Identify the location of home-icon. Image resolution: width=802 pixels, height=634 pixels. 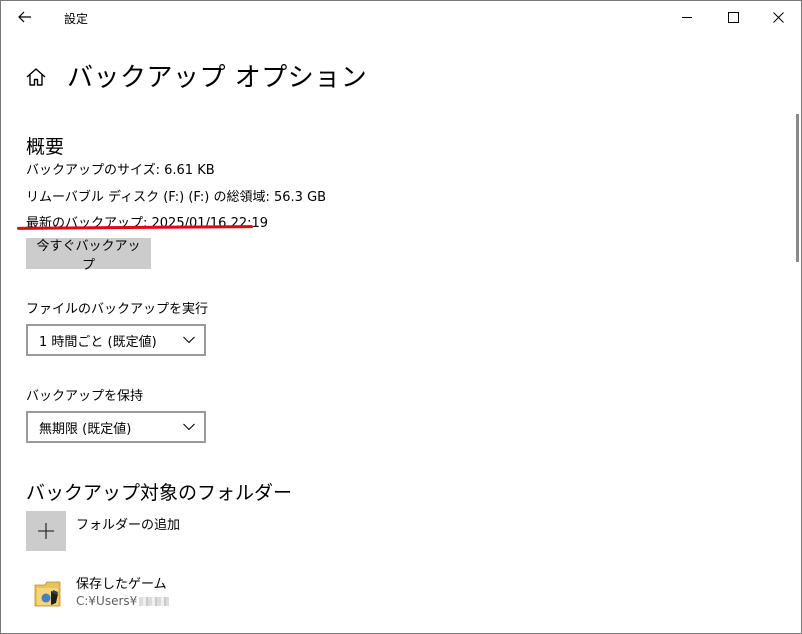
(36, 77).